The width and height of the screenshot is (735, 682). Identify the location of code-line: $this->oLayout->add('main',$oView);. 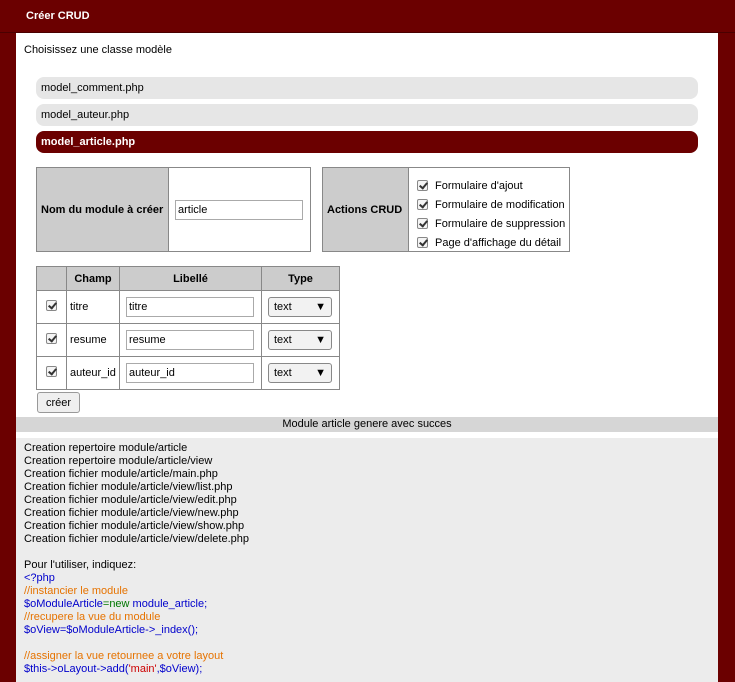
(113, 669).